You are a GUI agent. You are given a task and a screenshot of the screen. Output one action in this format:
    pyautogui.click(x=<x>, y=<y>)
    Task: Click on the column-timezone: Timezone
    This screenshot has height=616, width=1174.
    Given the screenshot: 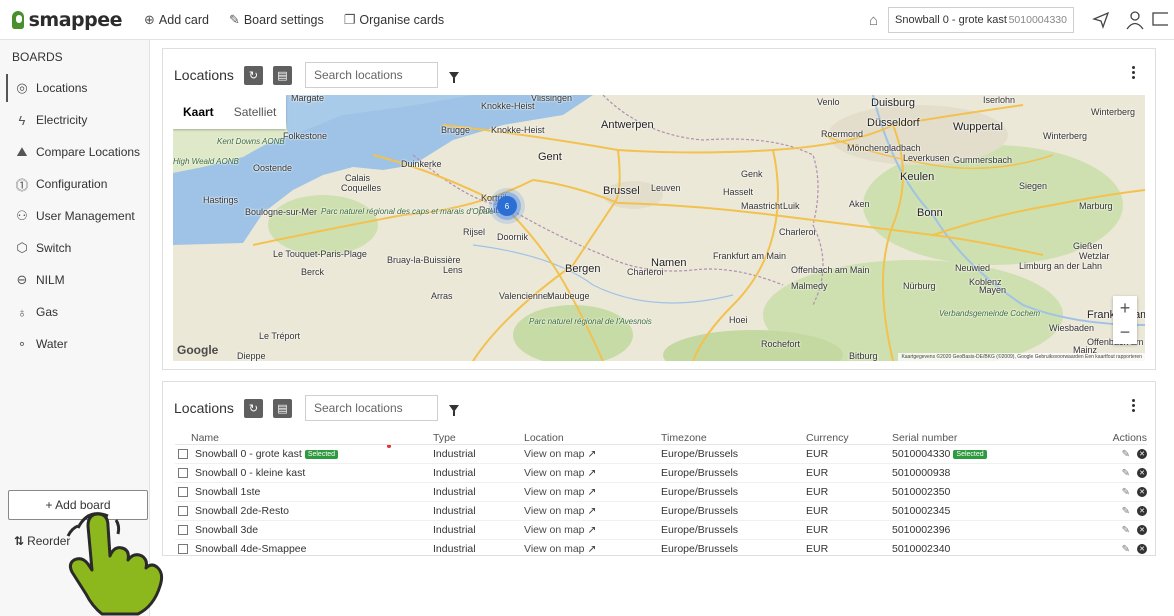 What is the action you would take?
    pyautogui.click(x=733, y=438)
    